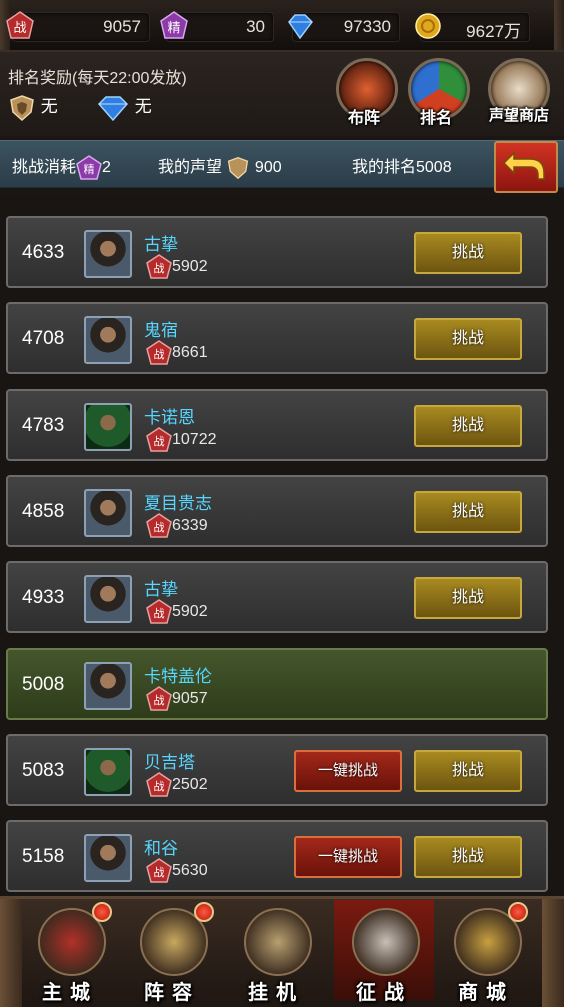 The image size is (564, 1007). What do you see at coordinates (363, 118) in the screenshot?
I see `formation-label: 布阵` at bounding box center [363, 118].